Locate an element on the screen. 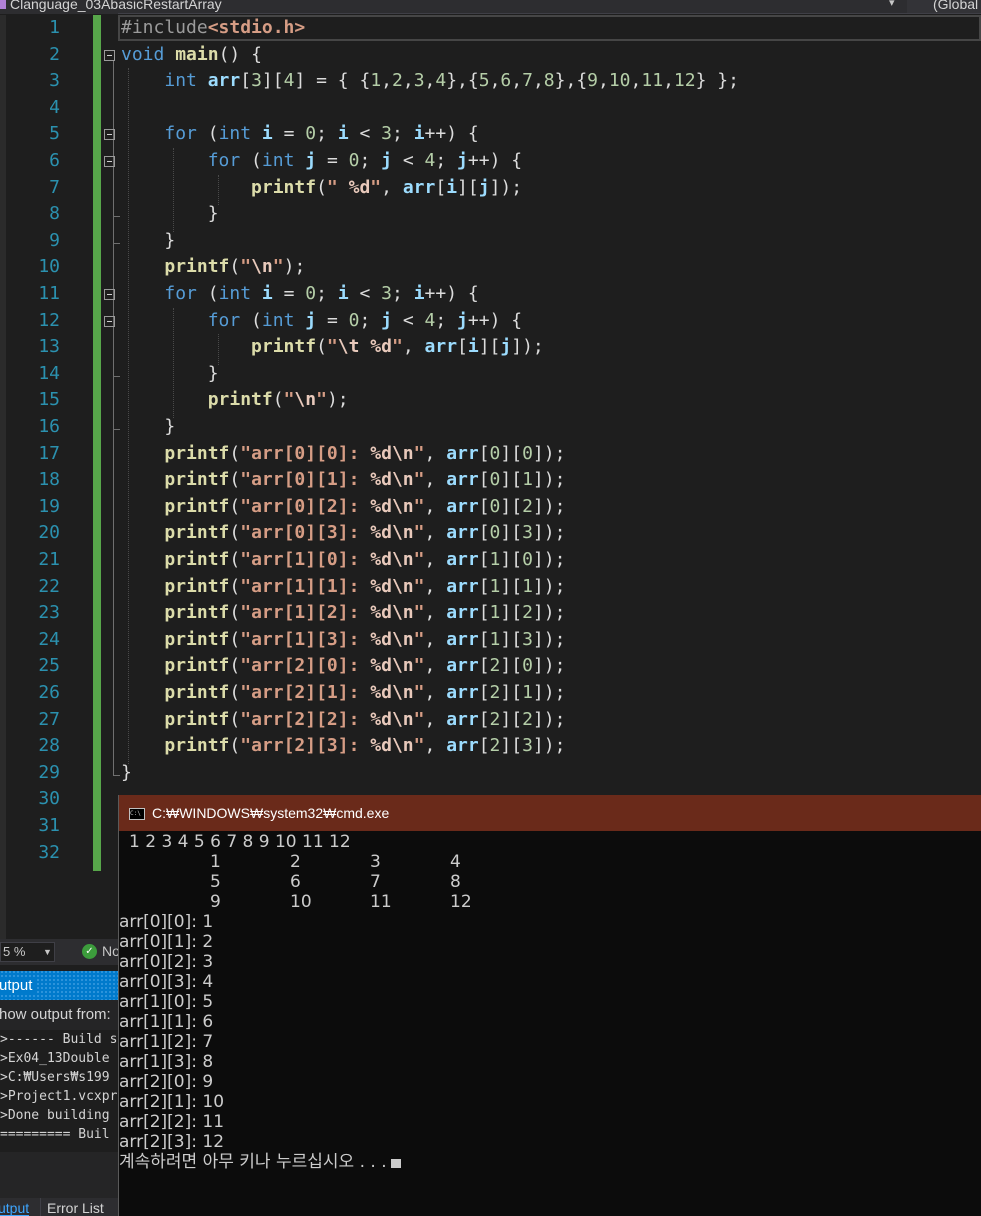  console-line: arr[1][3]: 8 is located at coordinates (166, 1062).